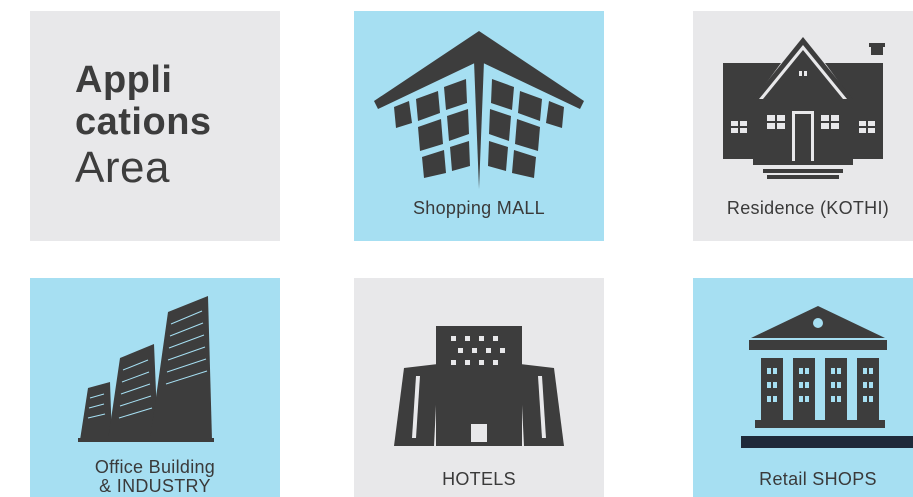 The image size is (913, 497). Describe the element at coordinates (803, 101) in the screenshot. I see `residence-house-icon` at that location.